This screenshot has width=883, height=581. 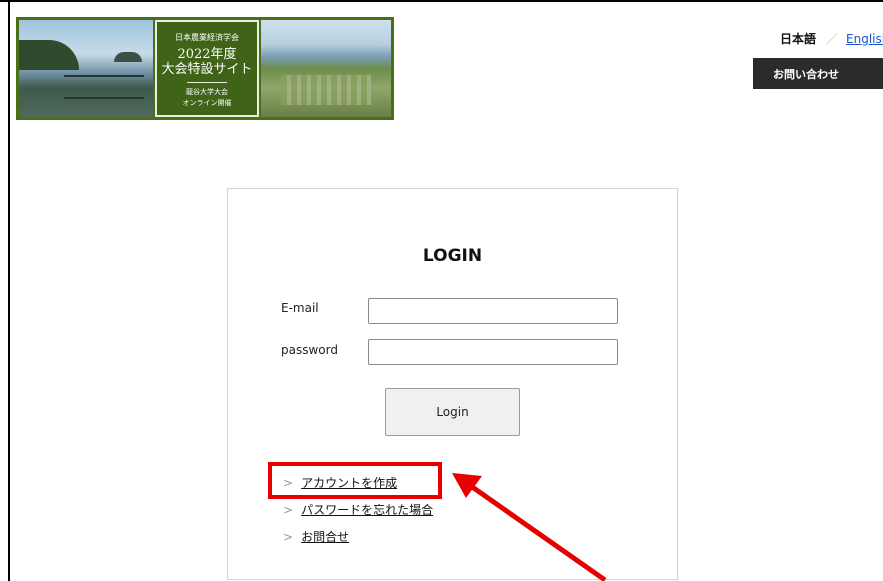 I want to click on password-field, so click(x=493, y=352).